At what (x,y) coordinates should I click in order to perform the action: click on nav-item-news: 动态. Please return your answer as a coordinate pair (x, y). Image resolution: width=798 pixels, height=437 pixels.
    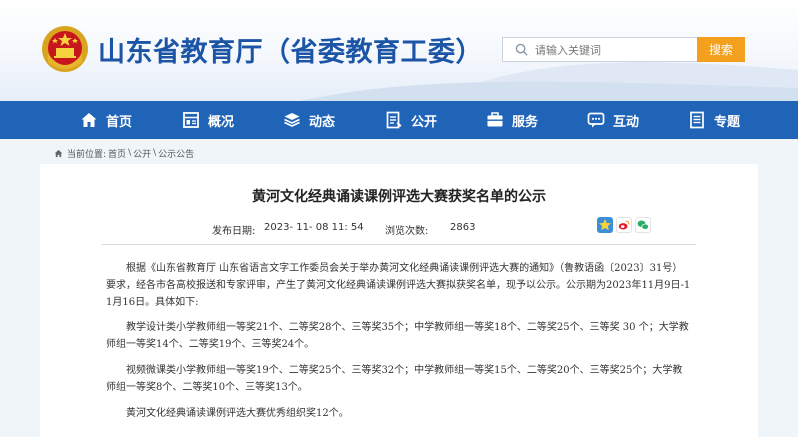
    Looking at the image, I should click on (309, 120).